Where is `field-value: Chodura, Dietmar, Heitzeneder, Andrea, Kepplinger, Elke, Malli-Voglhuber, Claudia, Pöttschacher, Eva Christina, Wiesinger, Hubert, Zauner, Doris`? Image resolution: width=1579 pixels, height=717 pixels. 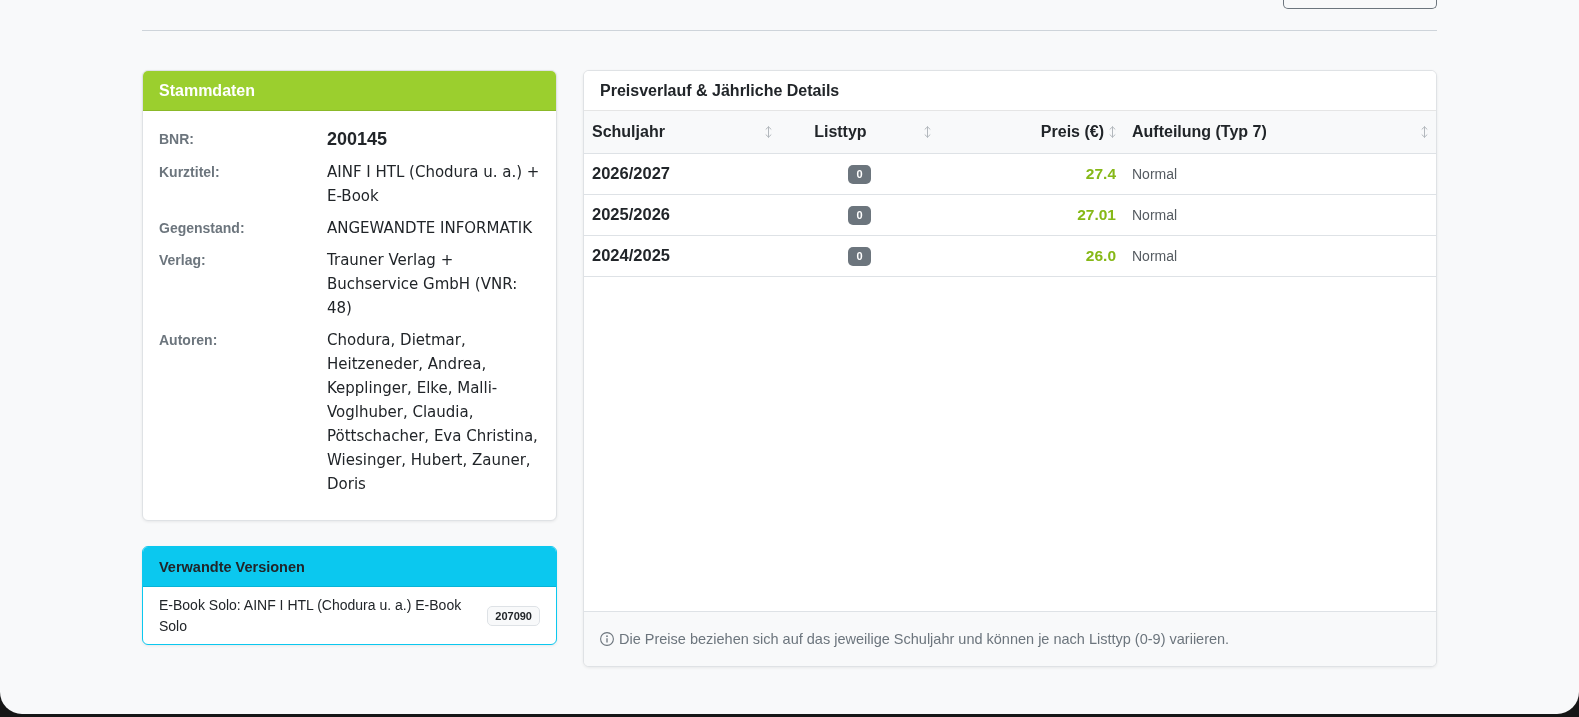 field-value: Chodura, Dietmar, Heitzeneder, Andrea, Kepplinger, Elke, Malli-Voglhuber, Claudia, Pöttschacher, Eva Christina, Wiesinger, Hubert, Zauner, Doris is located at coordinates (433, 412).